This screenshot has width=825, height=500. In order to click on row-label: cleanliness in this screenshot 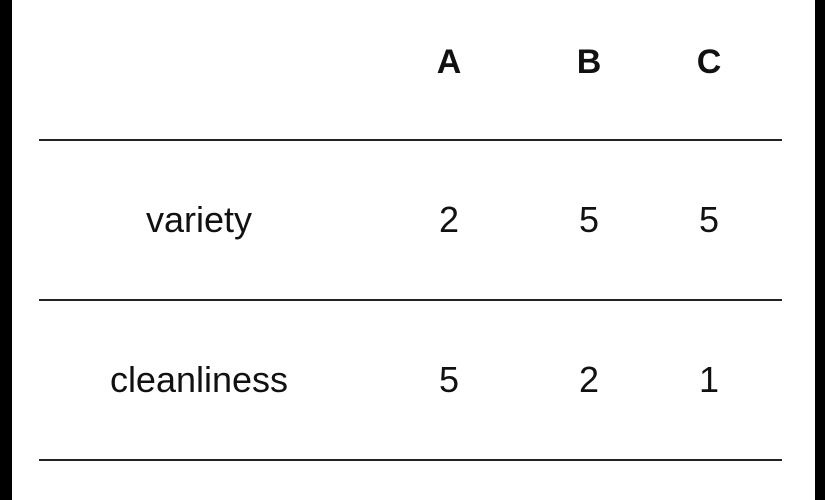, I will do `click(199, 379)`.